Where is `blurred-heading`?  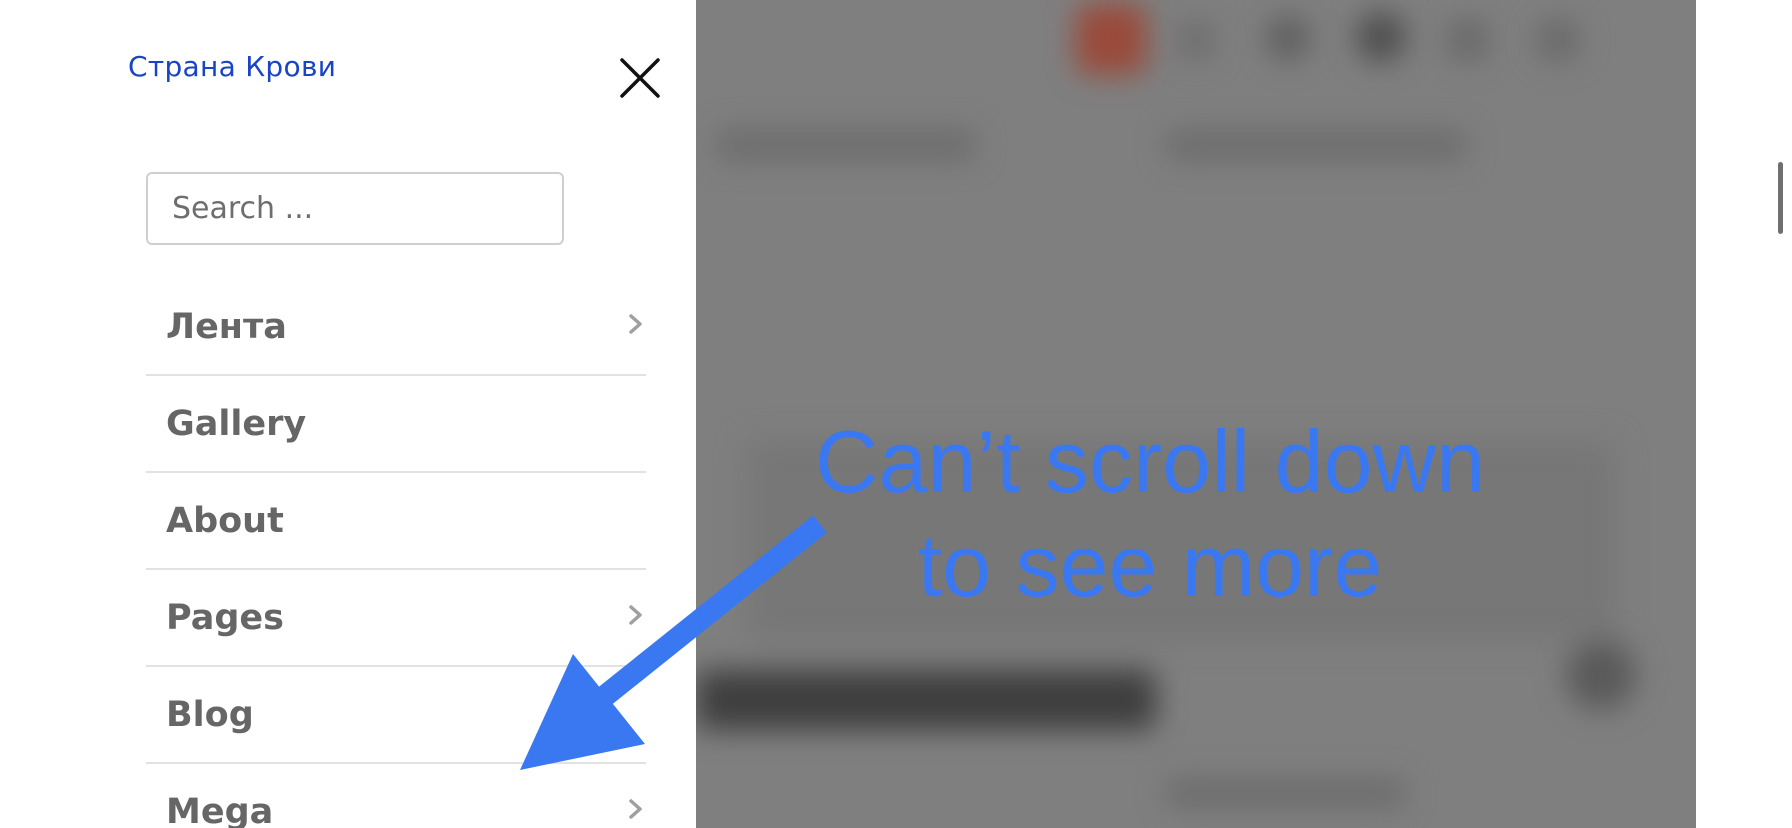 blurred-heading is located at coordinates (926, 700).